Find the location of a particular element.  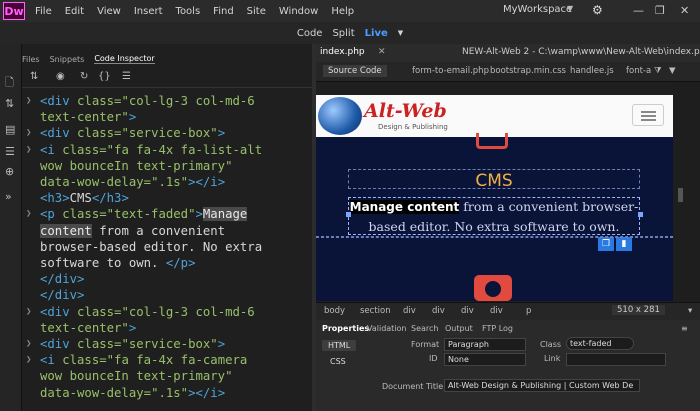

document-tab: index.php is located at coordinates (342, 52).